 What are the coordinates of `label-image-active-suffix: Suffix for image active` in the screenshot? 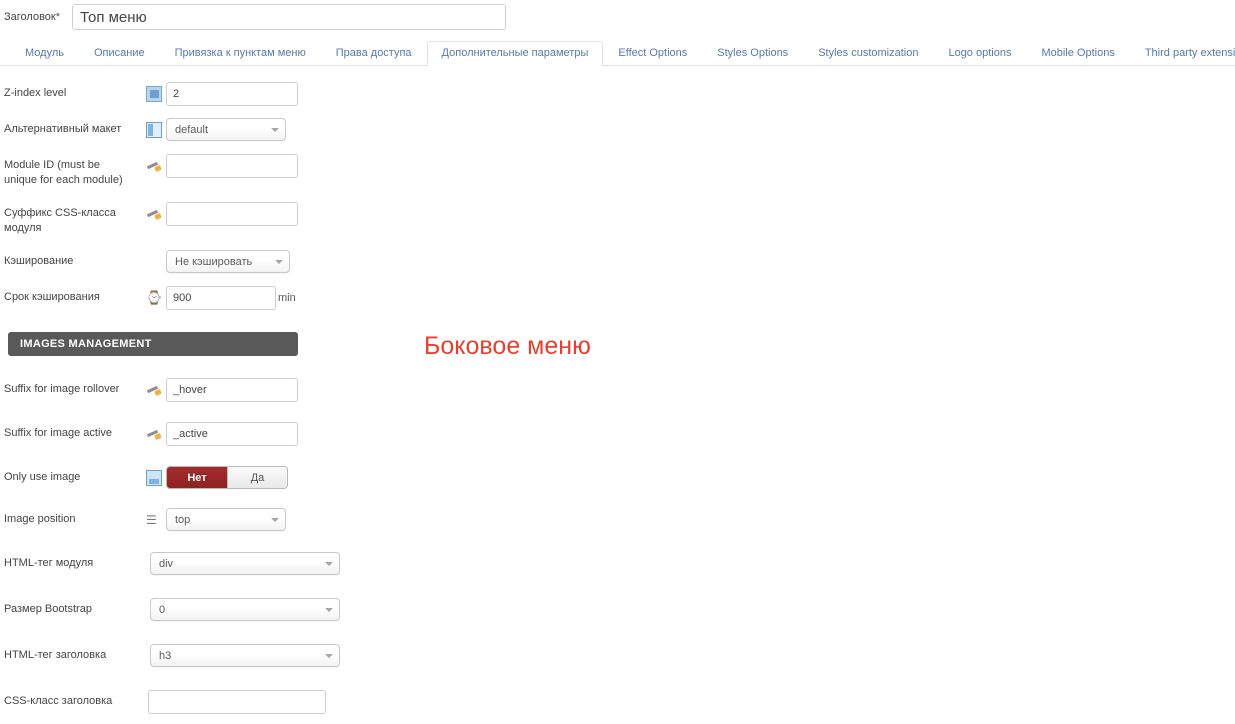 It's located at (58, 433).